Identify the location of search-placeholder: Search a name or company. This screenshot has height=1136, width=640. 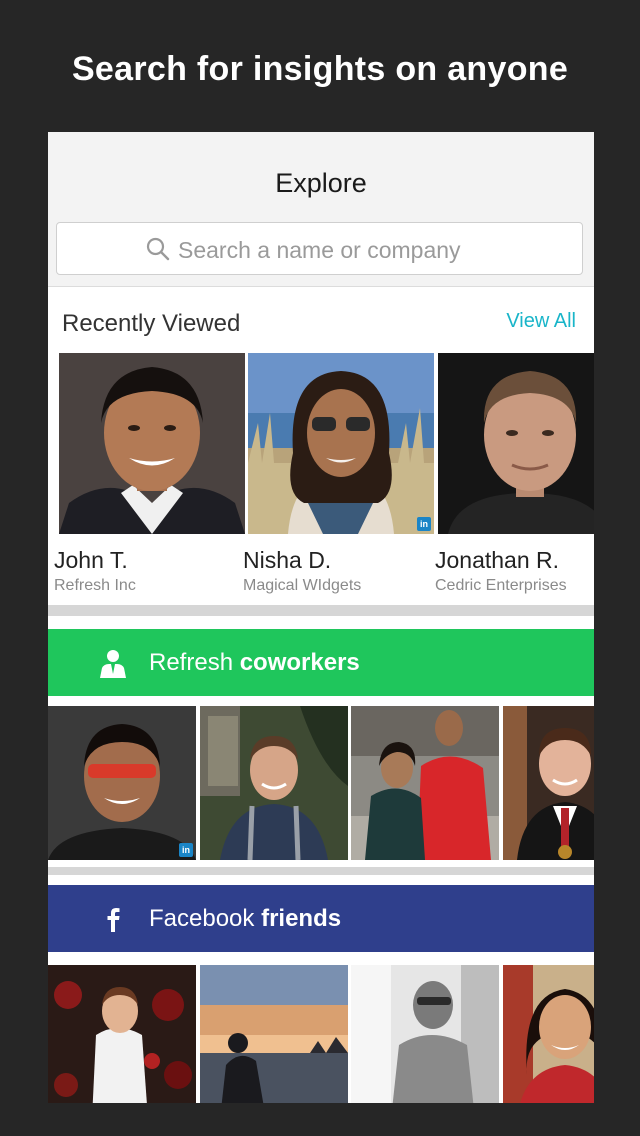
(319, 250).